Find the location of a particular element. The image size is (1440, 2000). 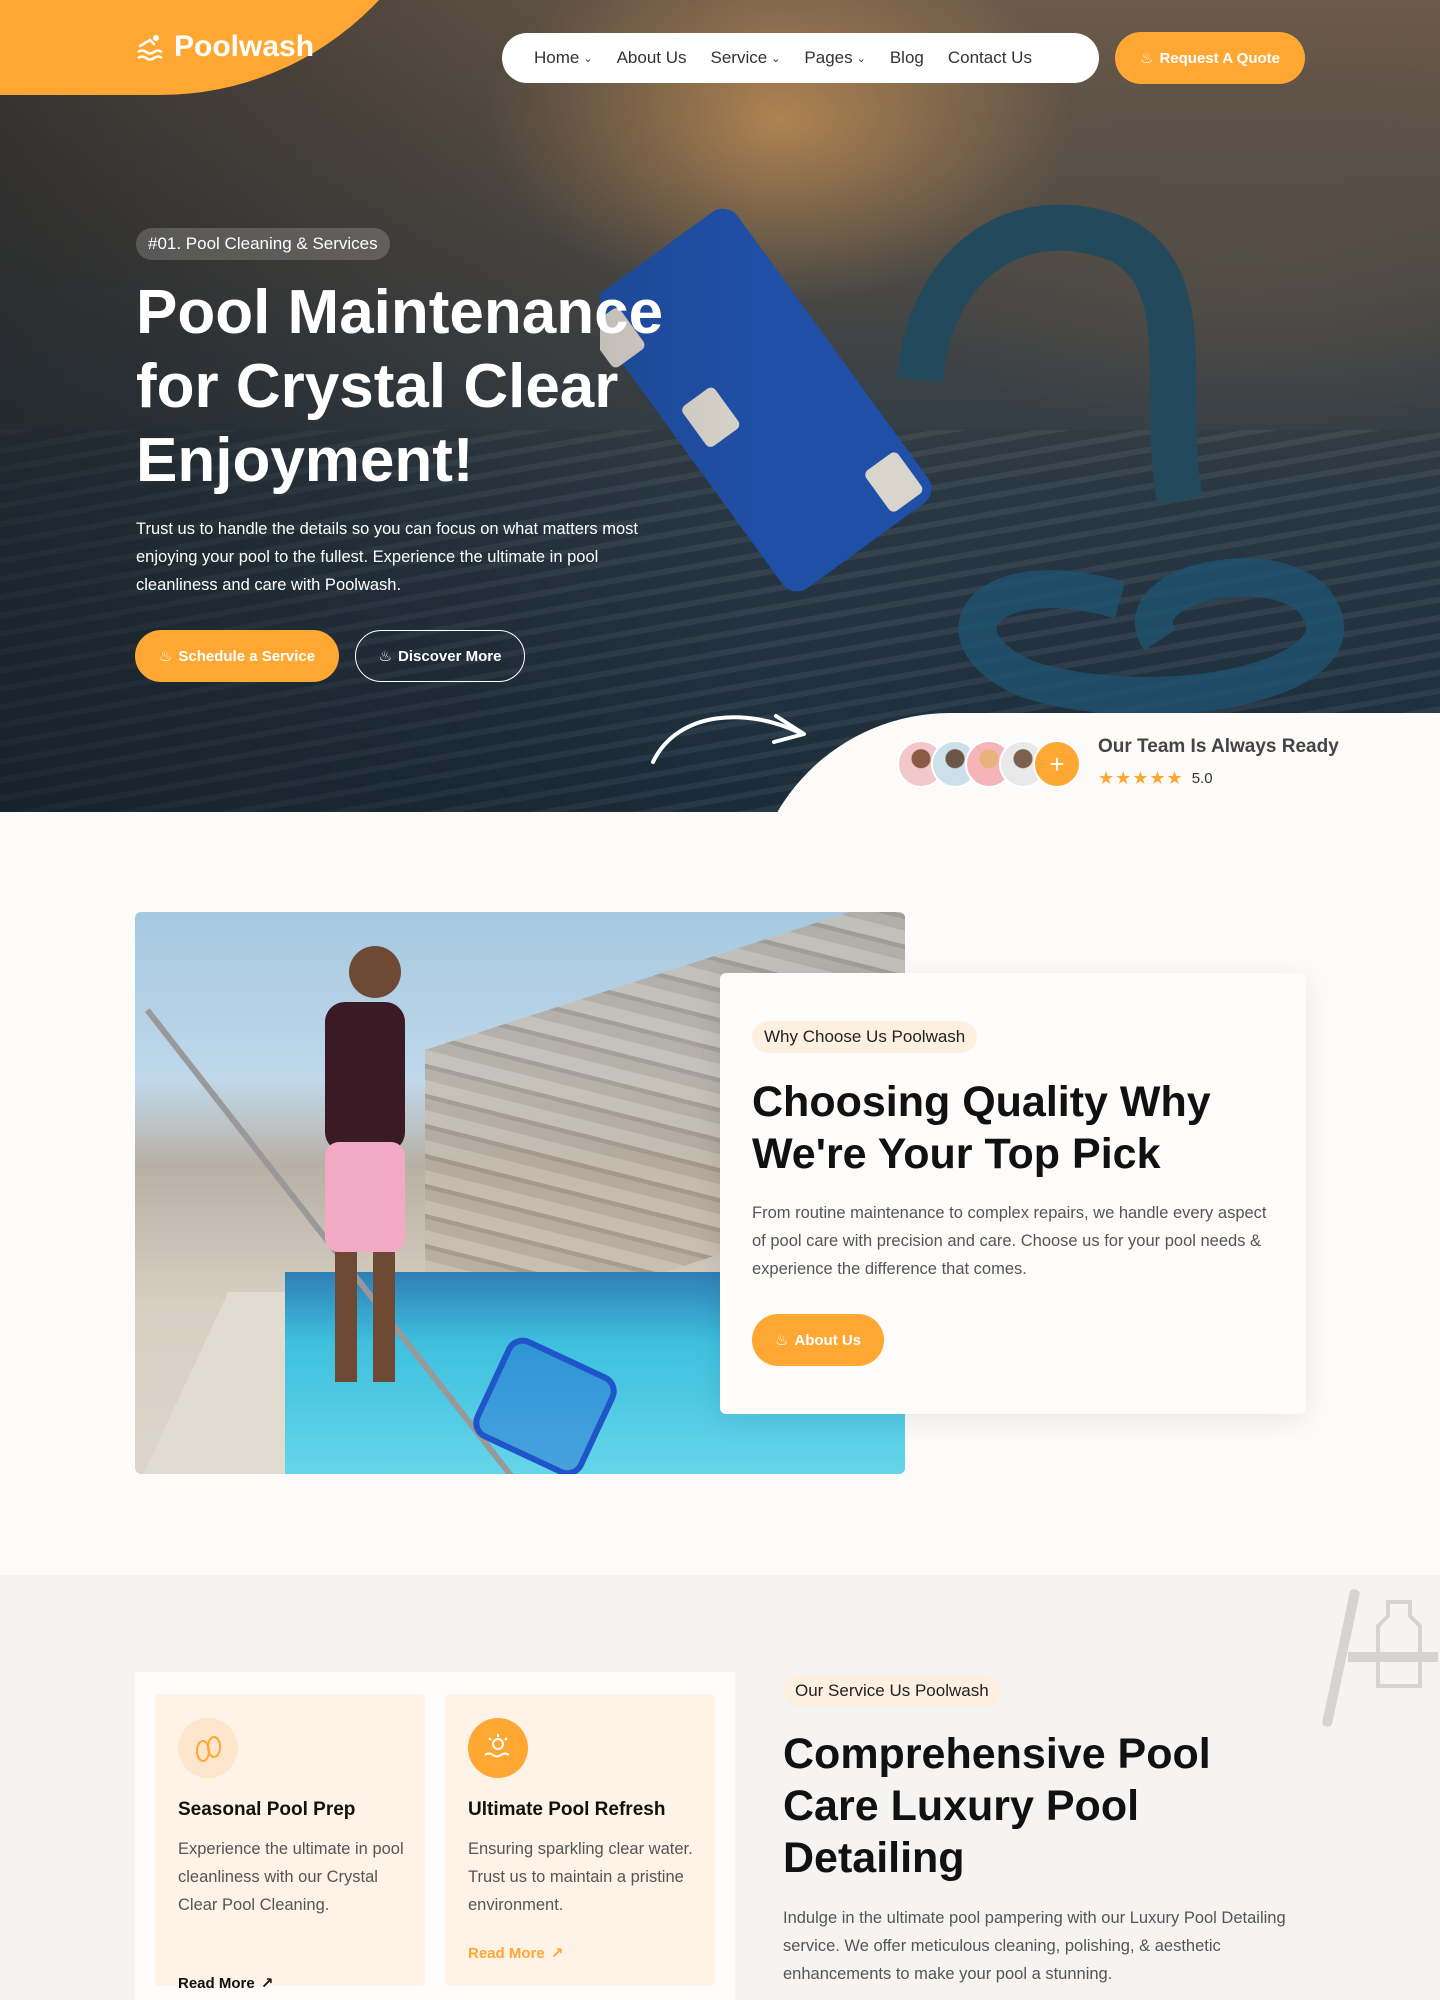

swimmer-icon is located at coordinates (150, 48).